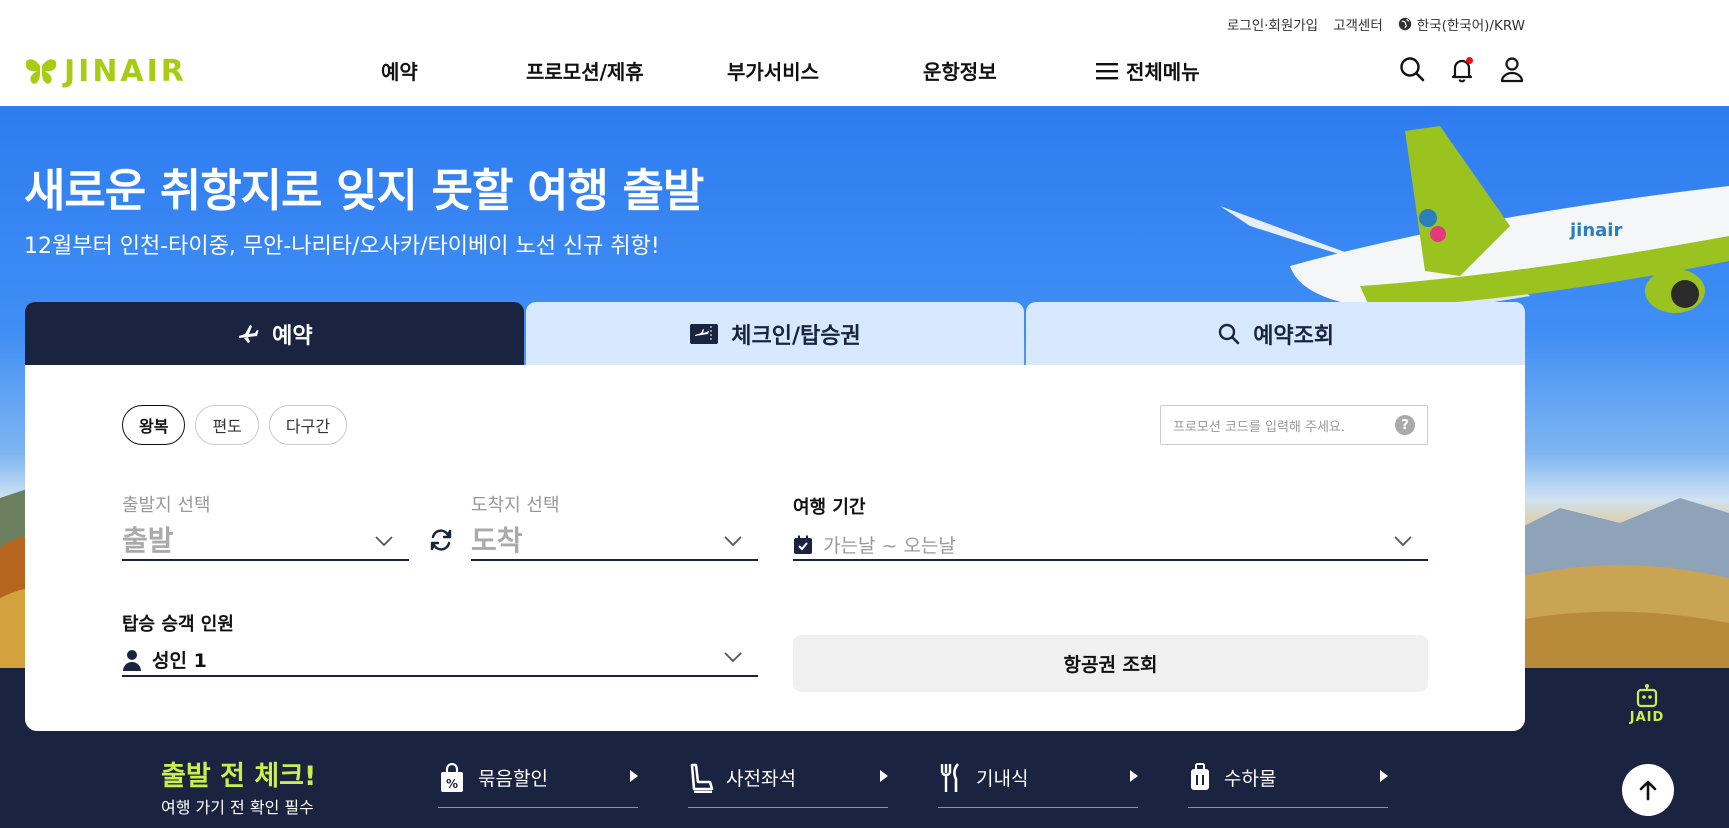  What do you see at coordinates (1647, 696) in the screenshot?
I see `robot-icon` at bounding box center [1647, 696].